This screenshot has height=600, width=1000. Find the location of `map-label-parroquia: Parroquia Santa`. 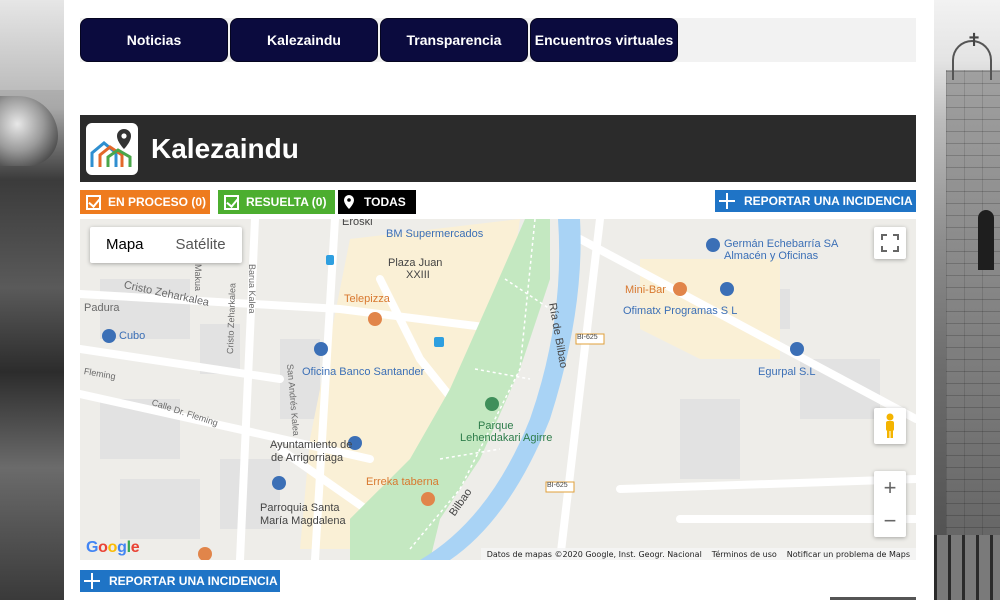

map-label-parroquia: Parroquia Santa is located at coordinates (300, 508).